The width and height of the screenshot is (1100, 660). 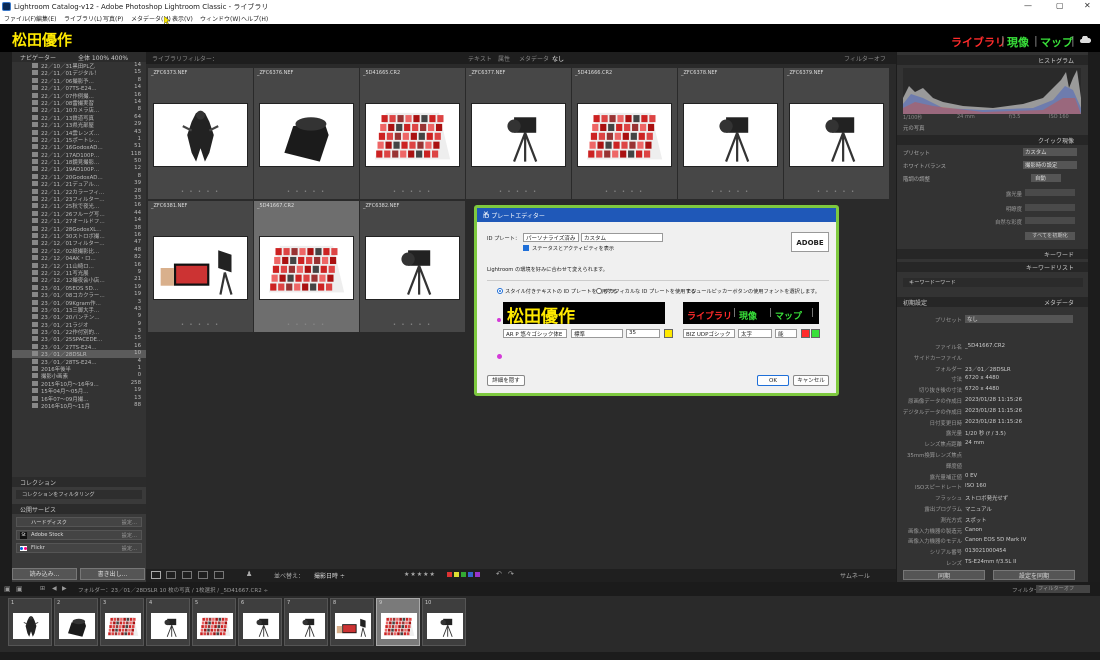 I want to click on id-plate-select: パーソナライズ済み, so click(x=551, y=237).